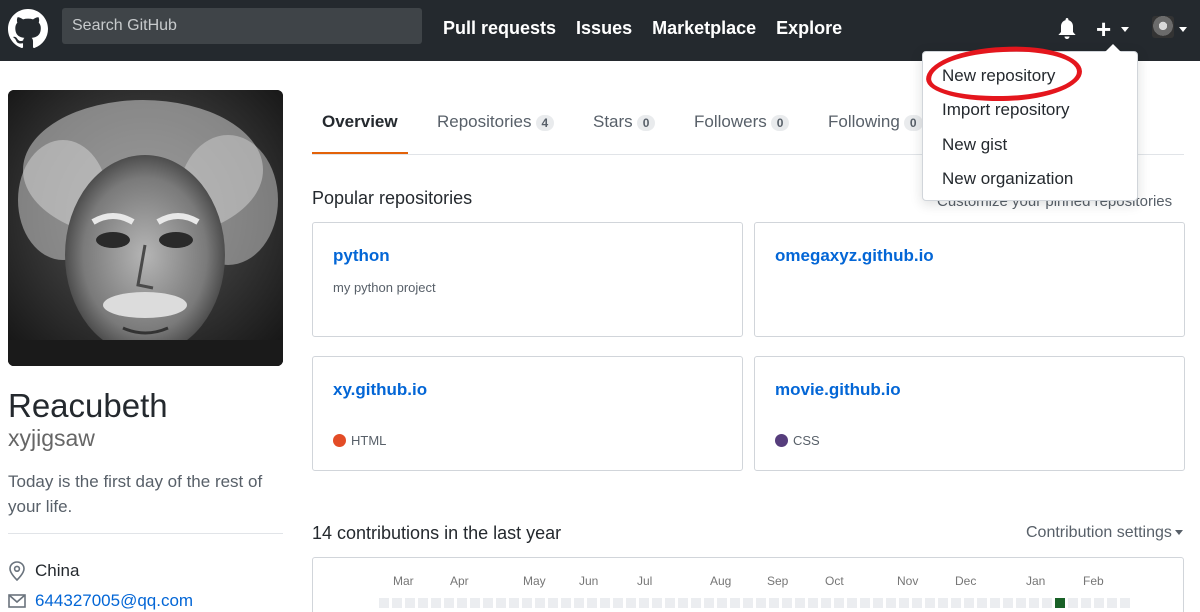 The image size is (1200, 612). What do you see at coordinates (704, 28) in the screenshot?
I see `nav-marketplace: Marketplace` at bounding box center [704, 28].